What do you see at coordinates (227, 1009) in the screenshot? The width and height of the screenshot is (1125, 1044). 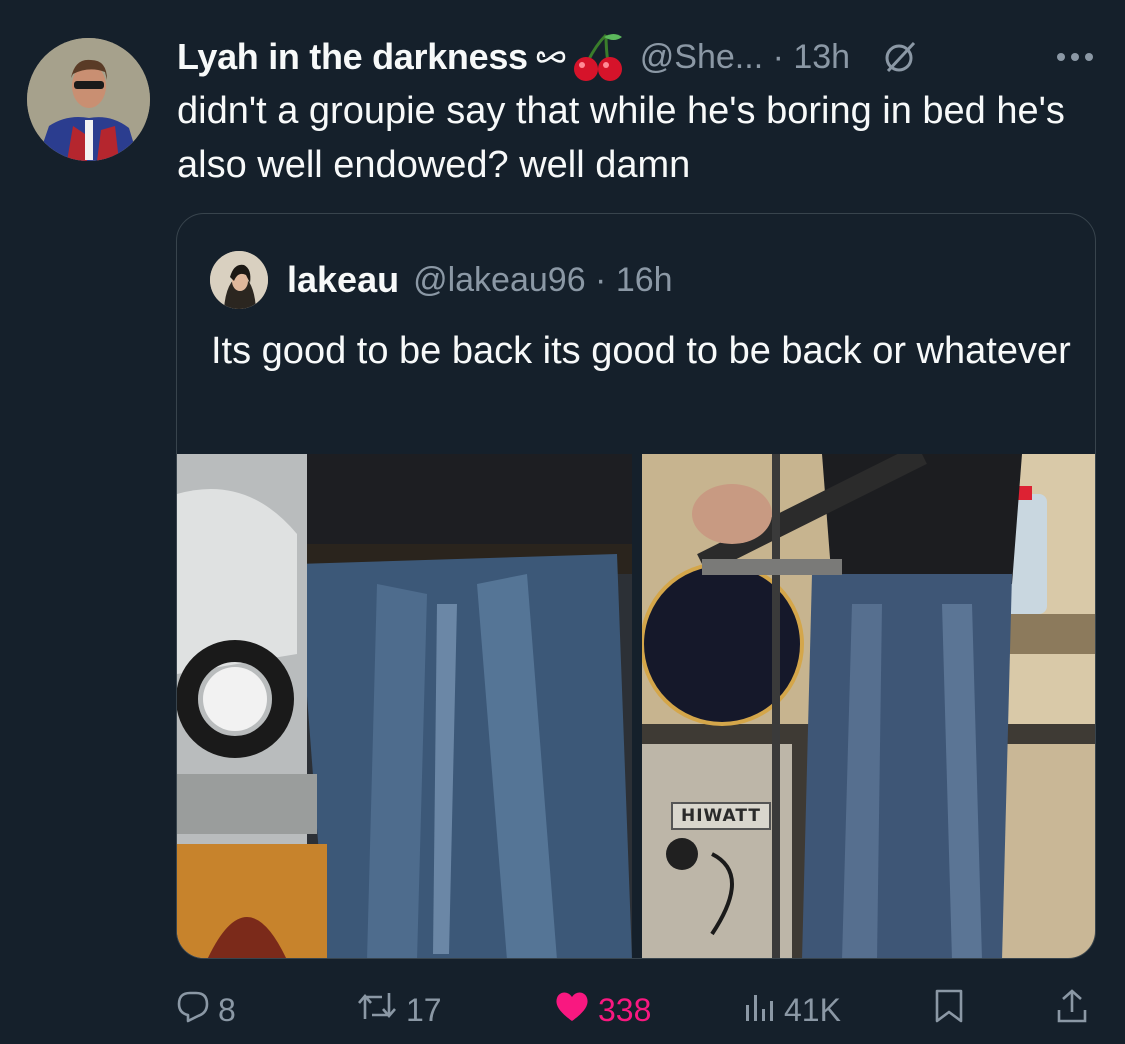 I see `reply-count: 8` at bounding box center [227, 1009].